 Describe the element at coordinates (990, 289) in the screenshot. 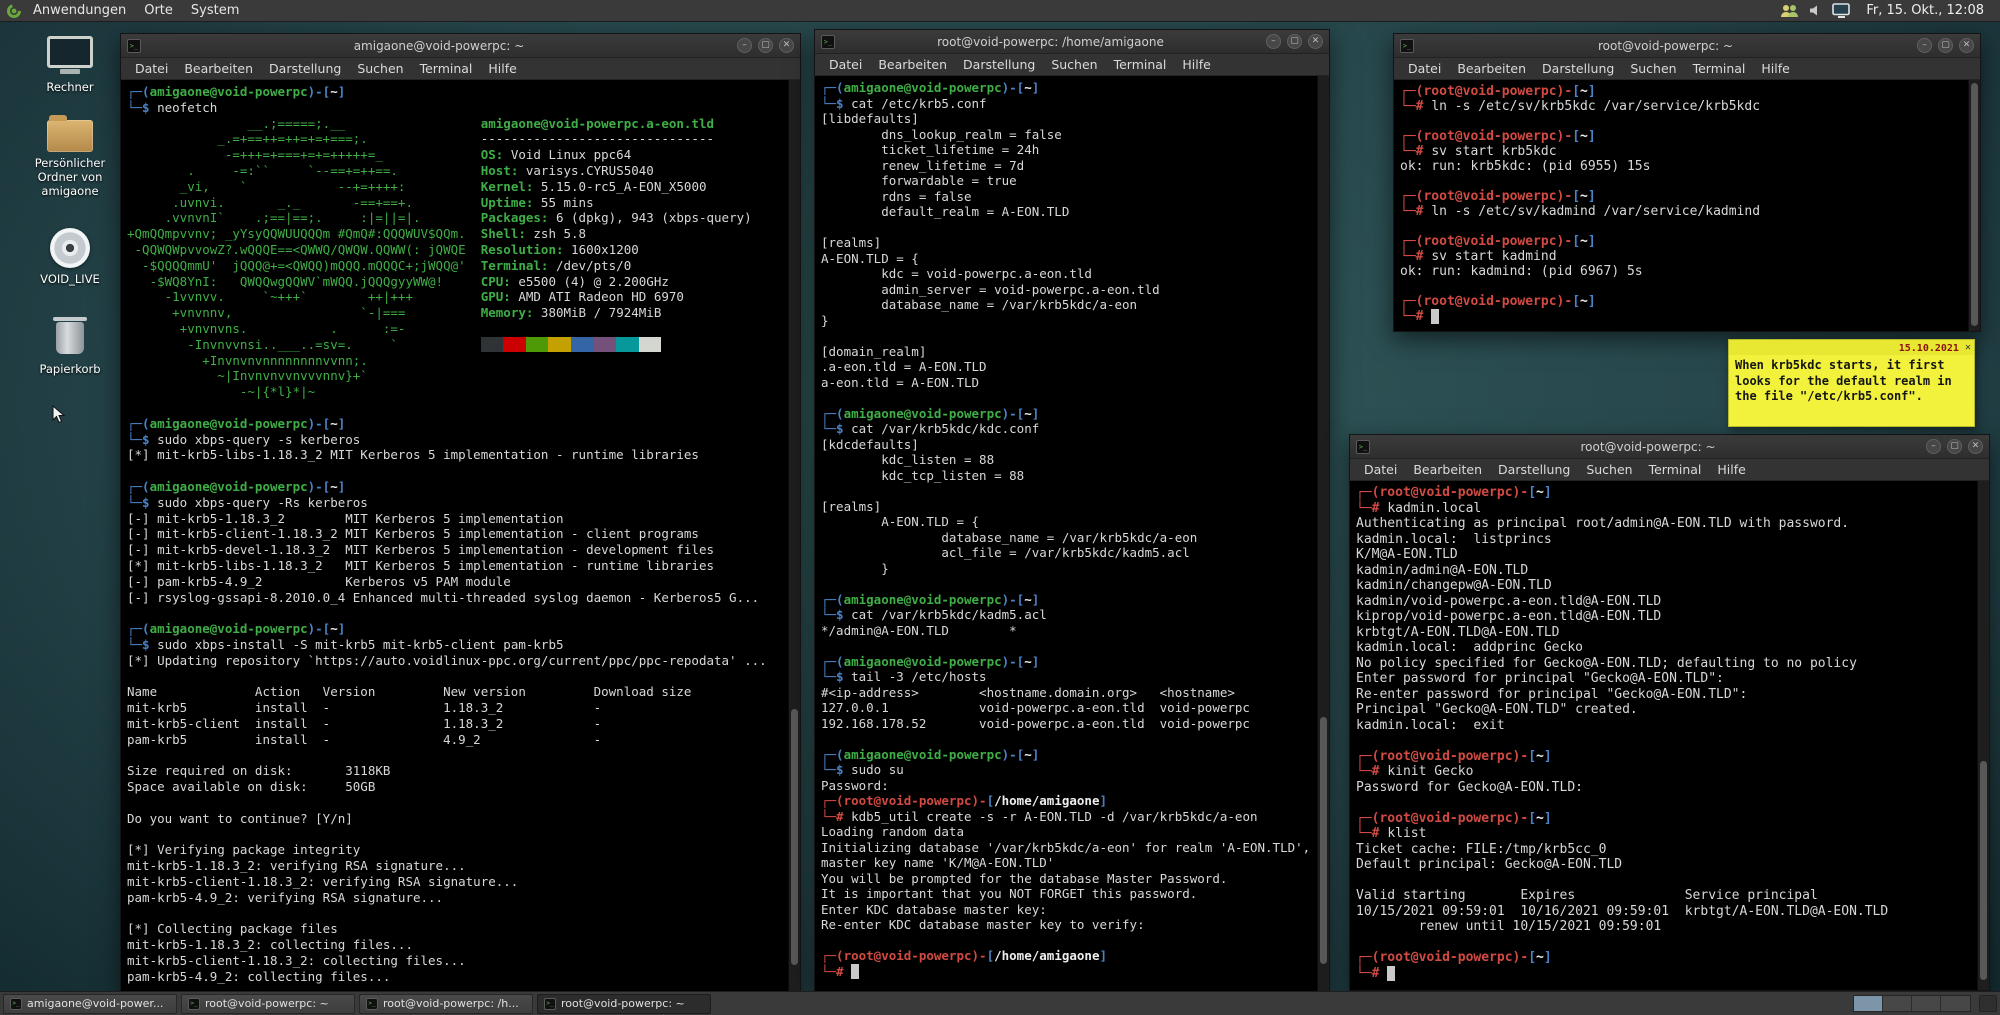

I see `terminal-line: admin_server = void-powerpc.a-eon.tld` at that location.